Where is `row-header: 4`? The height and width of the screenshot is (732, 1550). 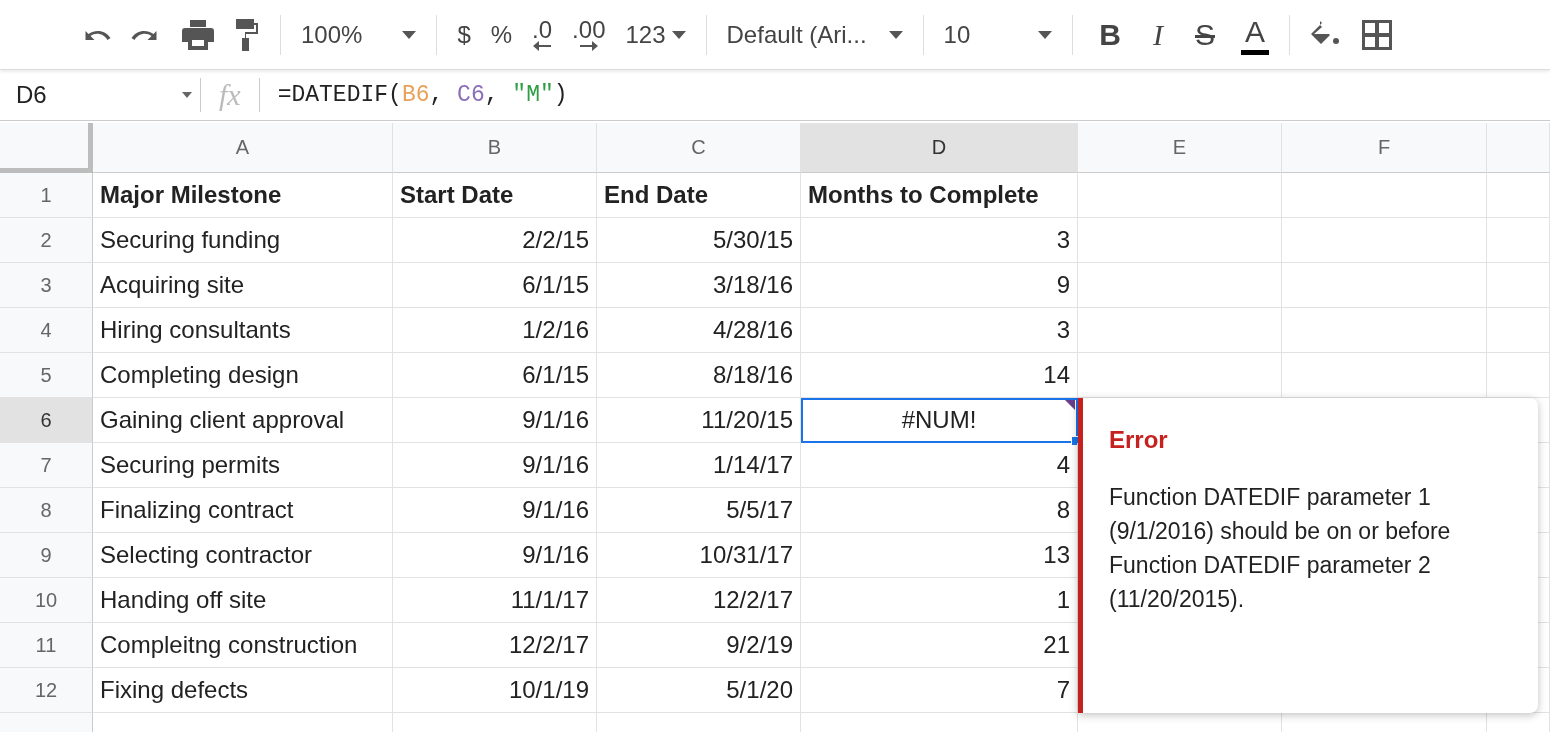
row-header: 4 is located at coordinates (46, 330).